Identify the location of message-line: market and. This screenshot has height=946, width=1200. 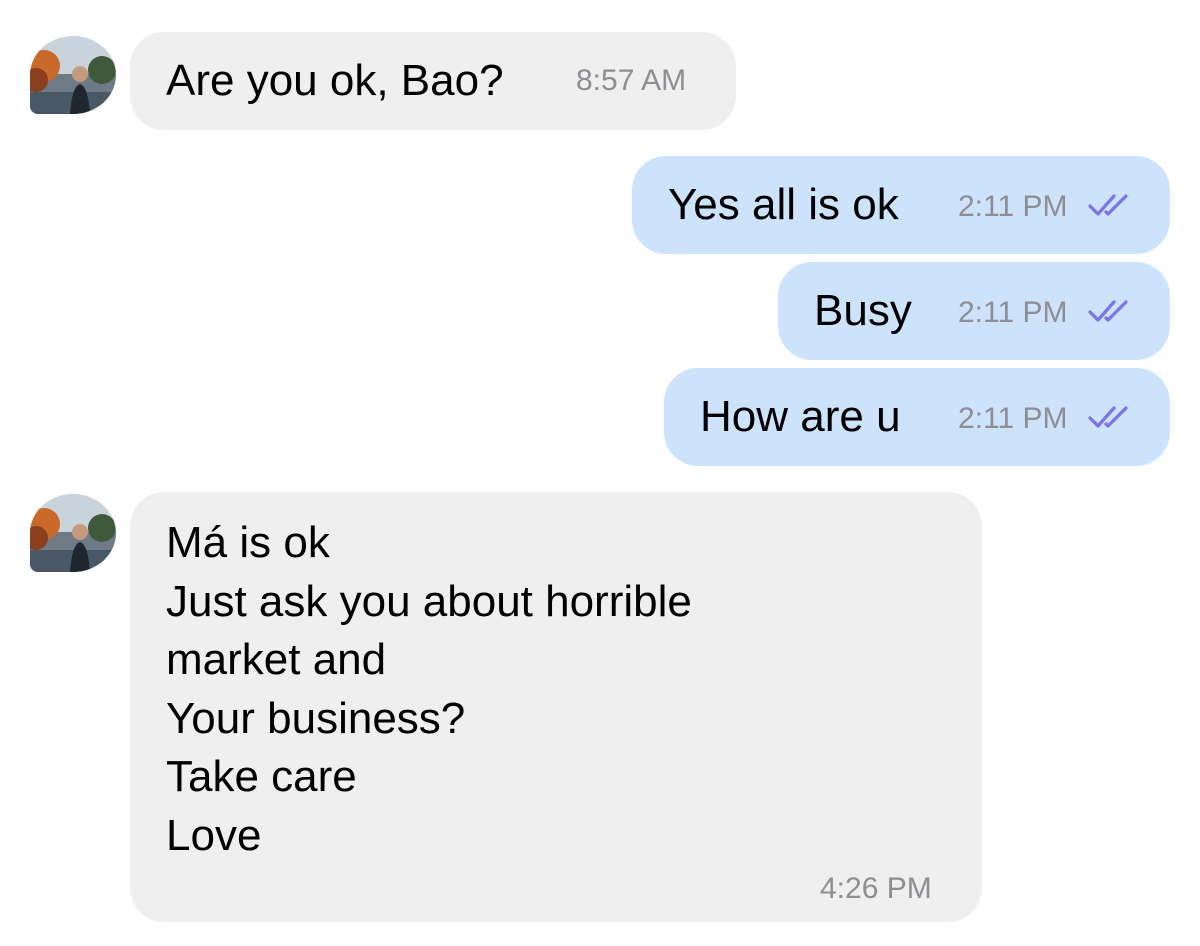
(276, 659).